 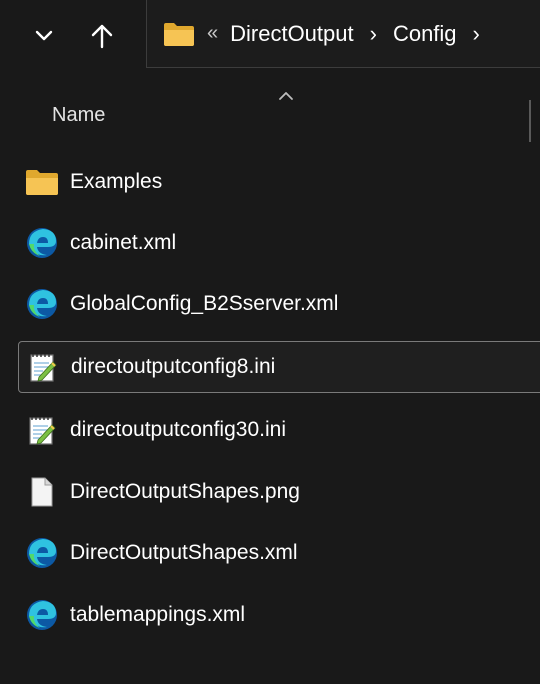 What do you see at coordinates (530, 121) in the screenshot?
I see `column-resize-handle` at bounding box center [530, 121].